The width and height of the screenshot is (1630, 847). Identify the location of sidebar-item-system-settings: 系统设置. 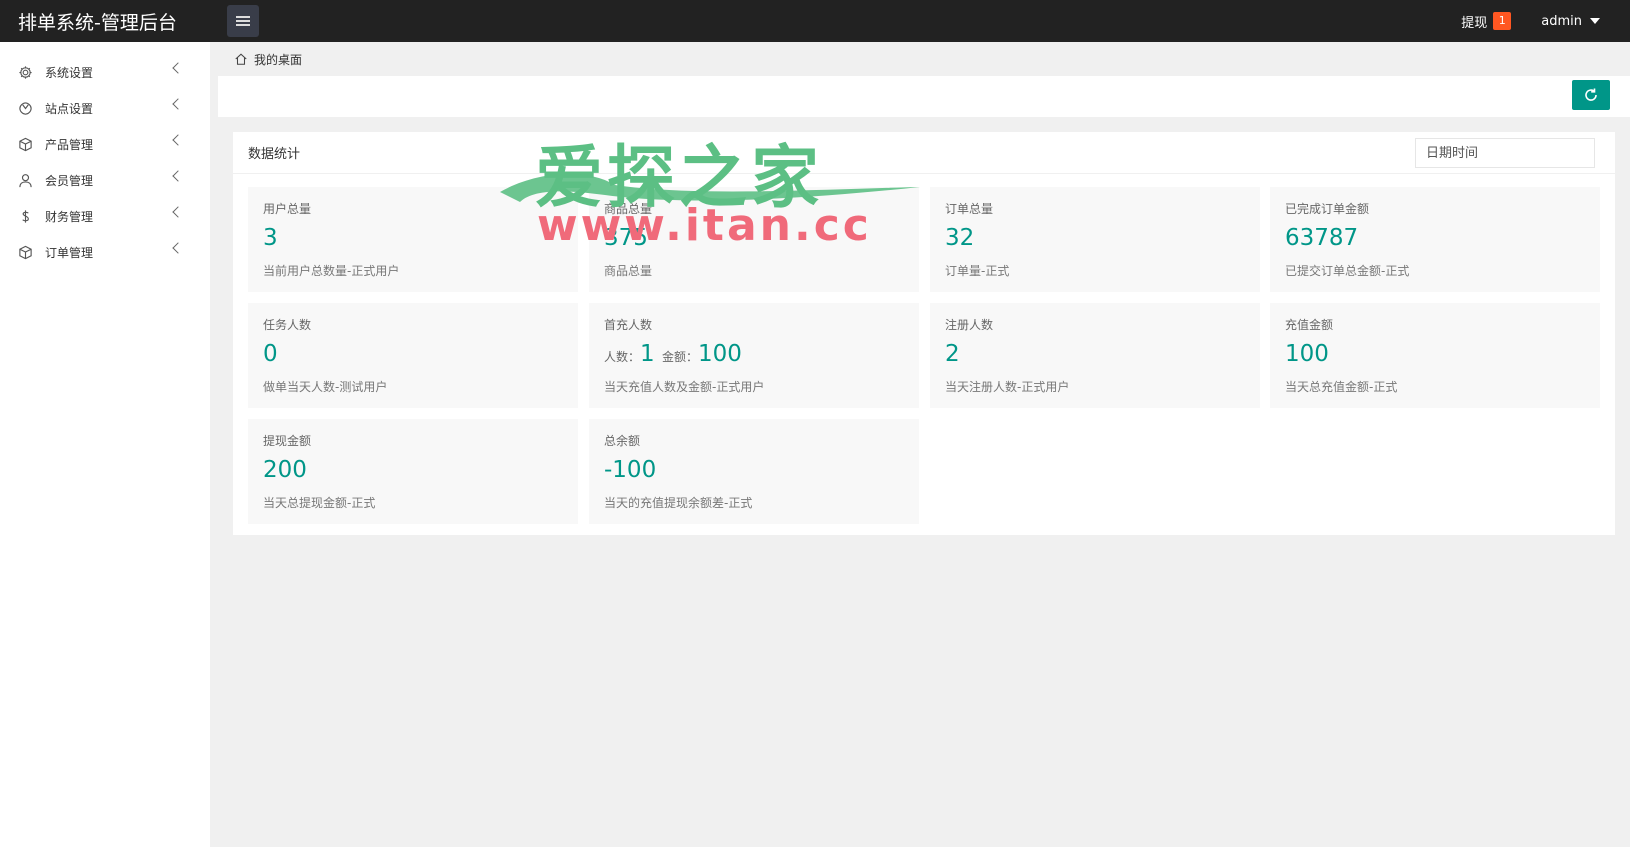
(105, 72).